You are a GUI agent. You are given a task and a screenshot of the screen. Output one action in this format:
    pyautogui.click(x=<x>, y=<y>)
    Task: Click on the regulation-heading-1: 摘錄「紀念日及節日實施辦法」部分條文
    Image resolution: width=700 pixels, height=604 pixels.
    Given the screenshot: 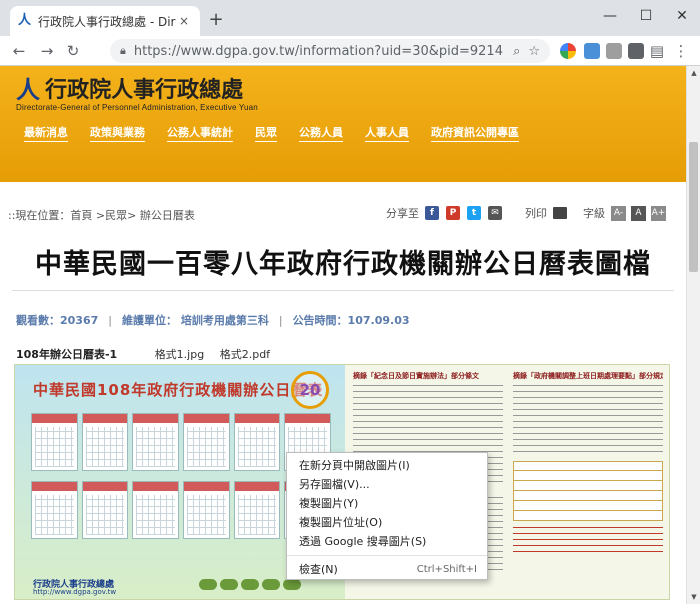 What is the action you would take?
    pyautogui.click(x=416, y=376)
    